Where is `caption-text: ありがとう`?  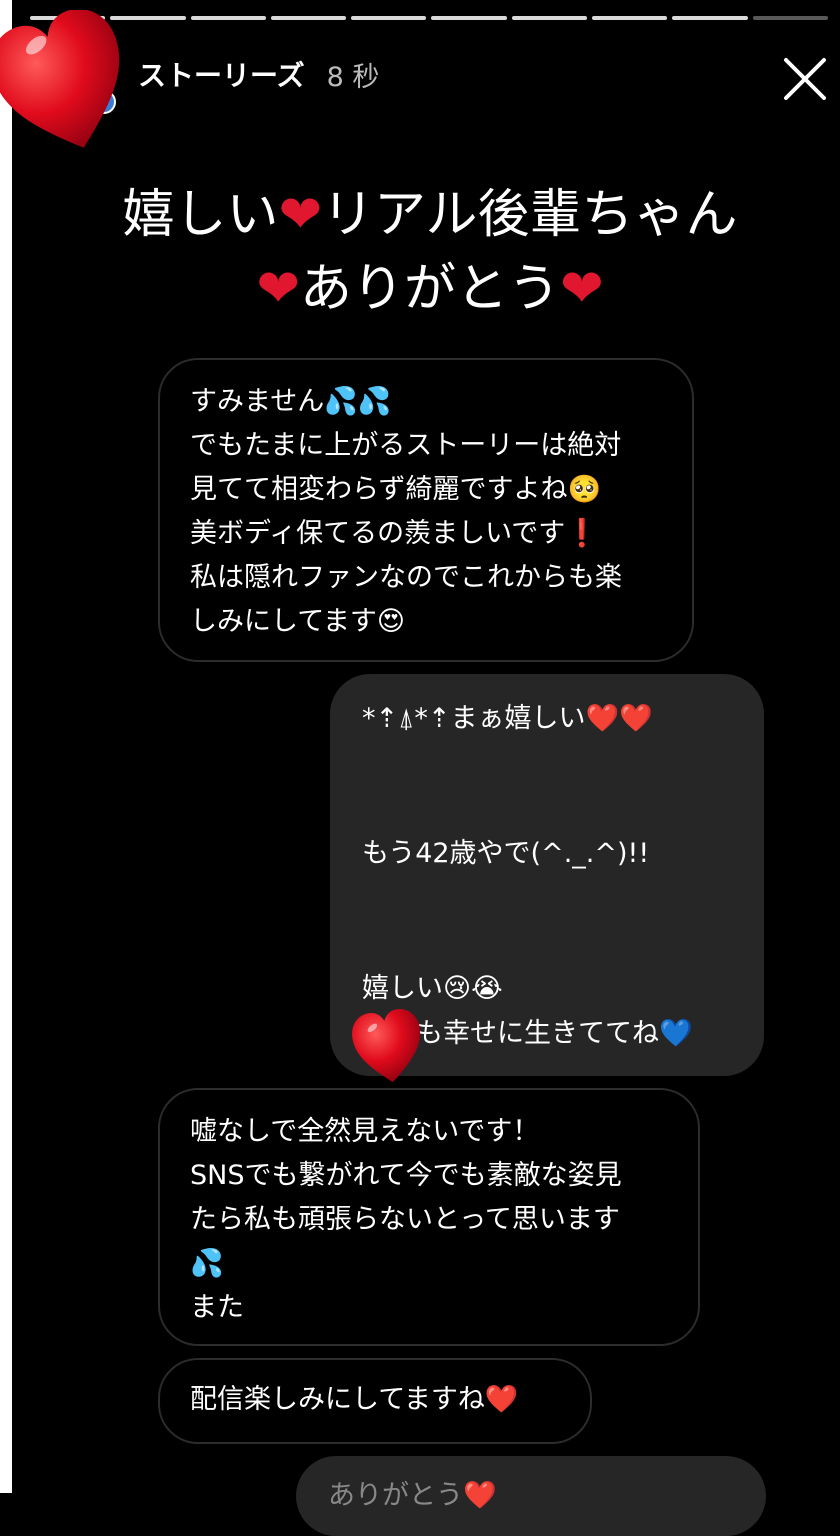 caption-text: ありがとう is located at coordinates (429, 289).